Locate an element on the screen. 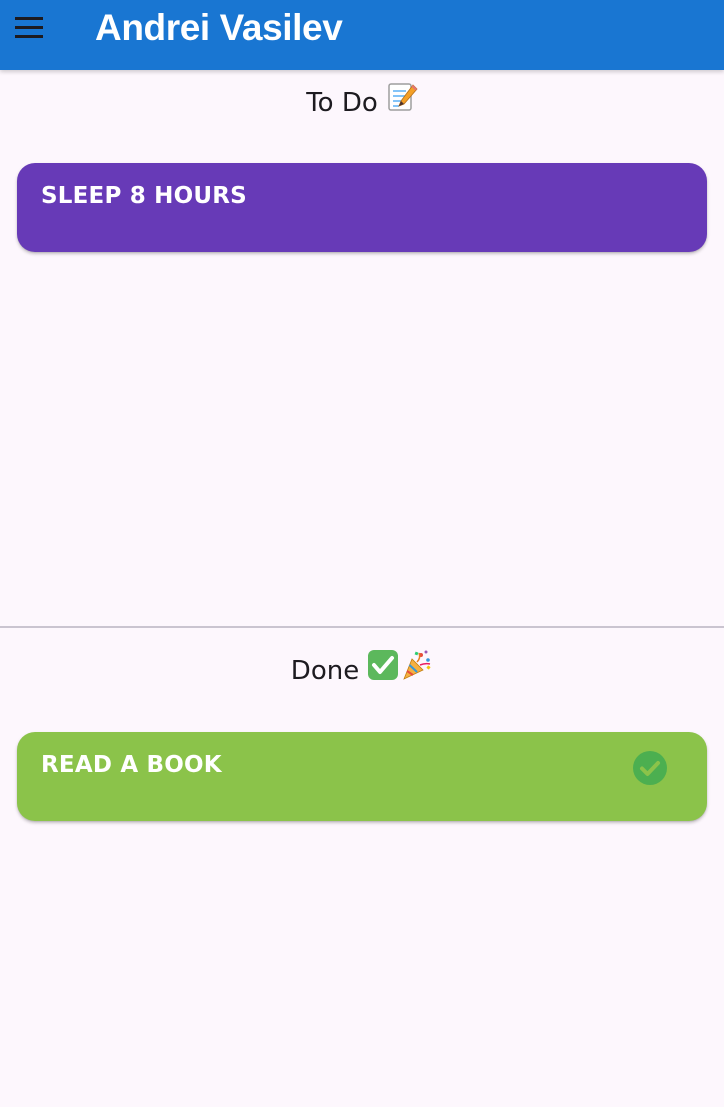 This screenshot has width=724, height=1107. hamburger-menu-icon is located at coordinates (29, 27).